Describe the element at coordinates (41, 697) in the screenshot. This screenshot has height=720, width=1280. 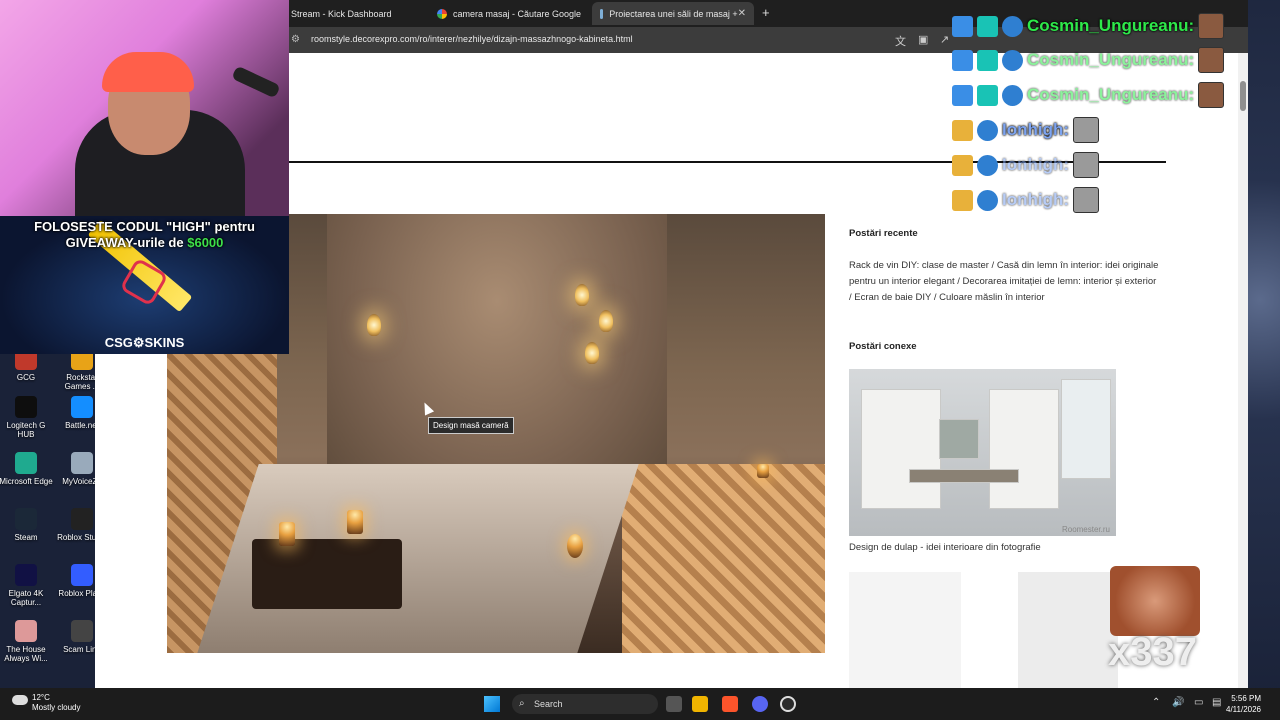
I see `weather-temp: 12°C` at that location.